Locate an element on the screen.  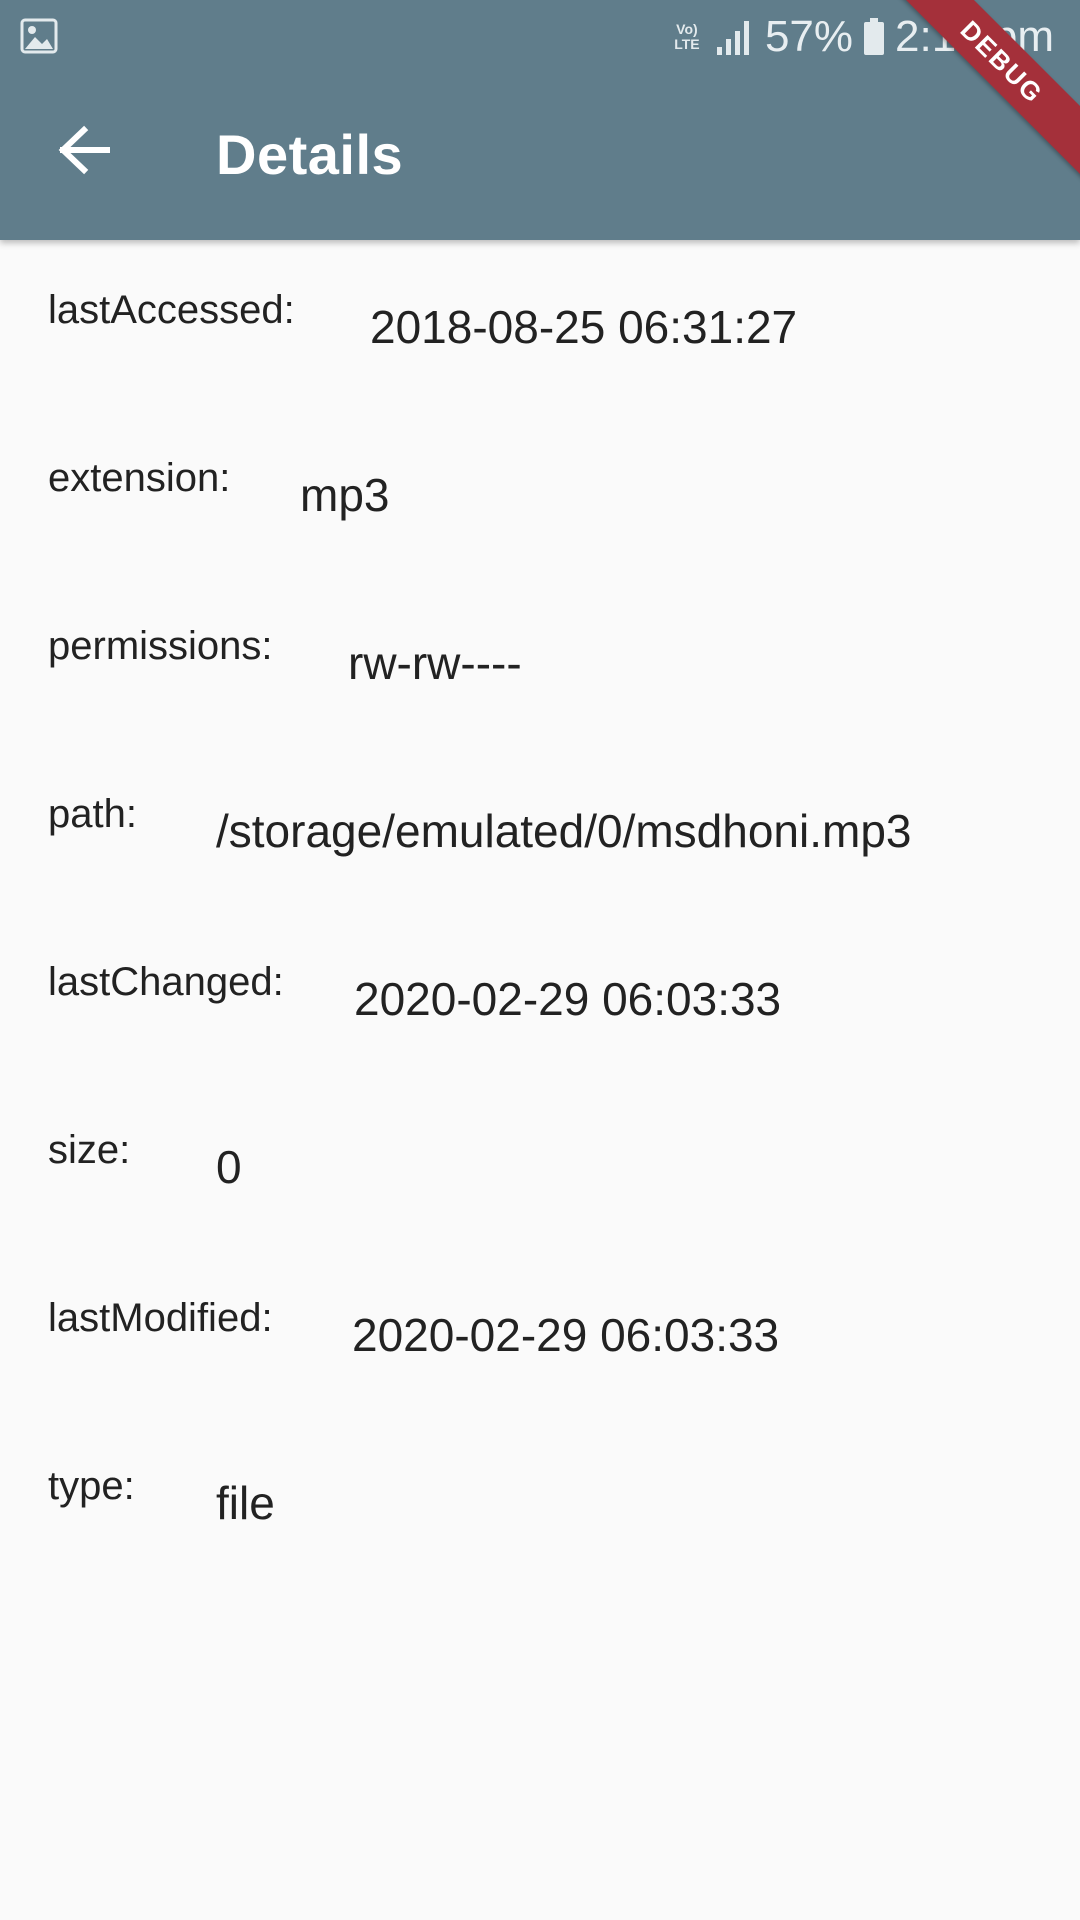
detail-key: lastAccessed: is located at coordinates (171, 310).